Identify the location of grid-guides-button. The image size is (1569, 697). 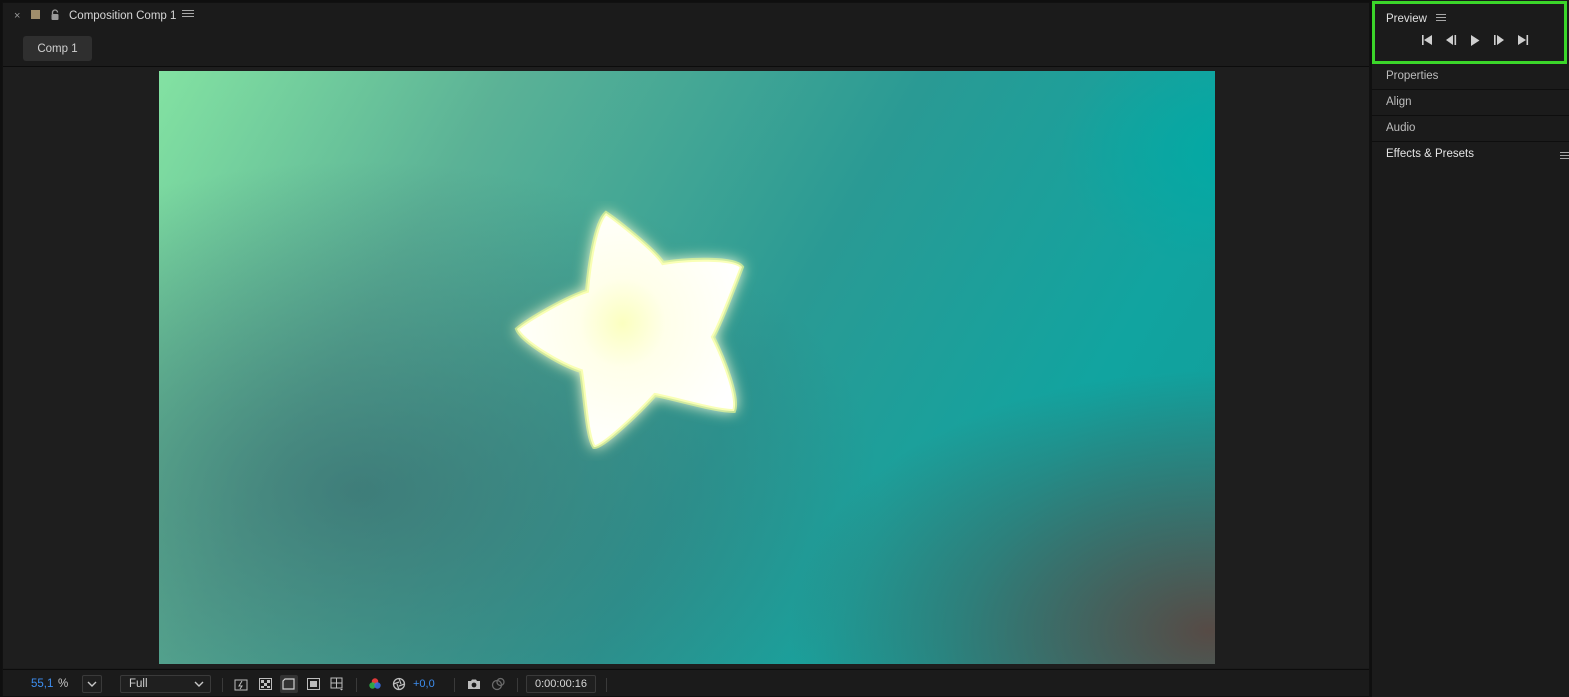
(337, 684).